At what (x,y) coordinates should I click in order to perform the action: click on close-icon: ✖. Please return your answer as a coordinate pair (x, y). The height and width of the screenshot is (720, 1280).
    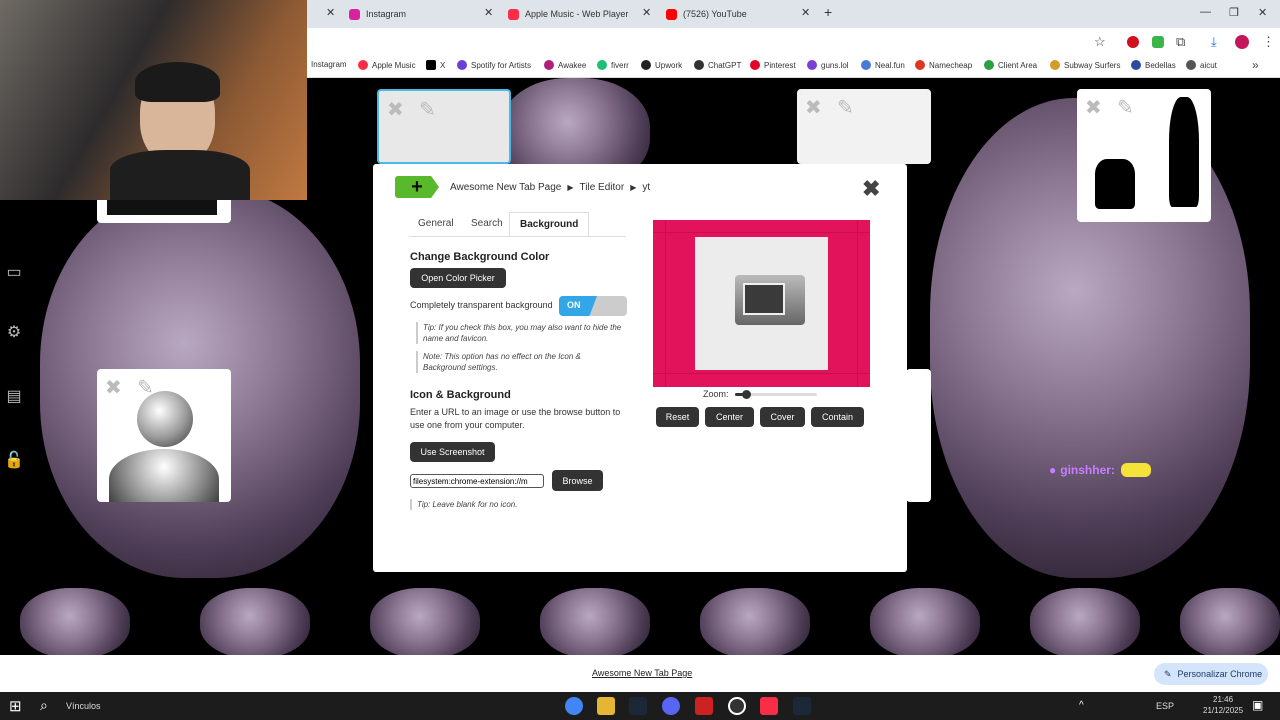
    Looking at the image, I should click on (871, 189).